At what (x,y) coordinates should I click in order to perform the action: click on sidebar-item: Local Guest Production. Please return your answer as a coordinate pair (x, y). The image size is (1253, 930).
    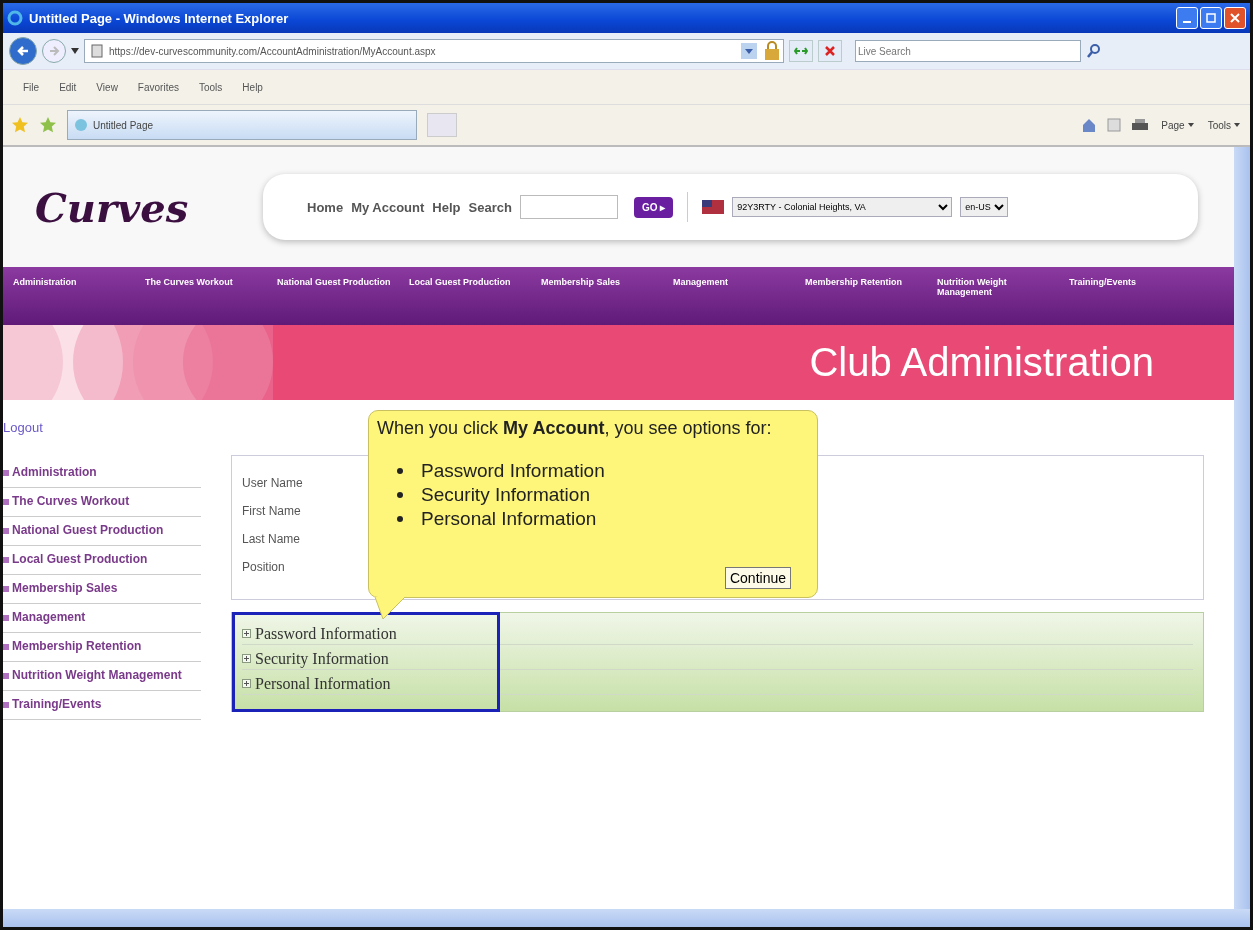
    Looking at the image, I should click on (99, 559).